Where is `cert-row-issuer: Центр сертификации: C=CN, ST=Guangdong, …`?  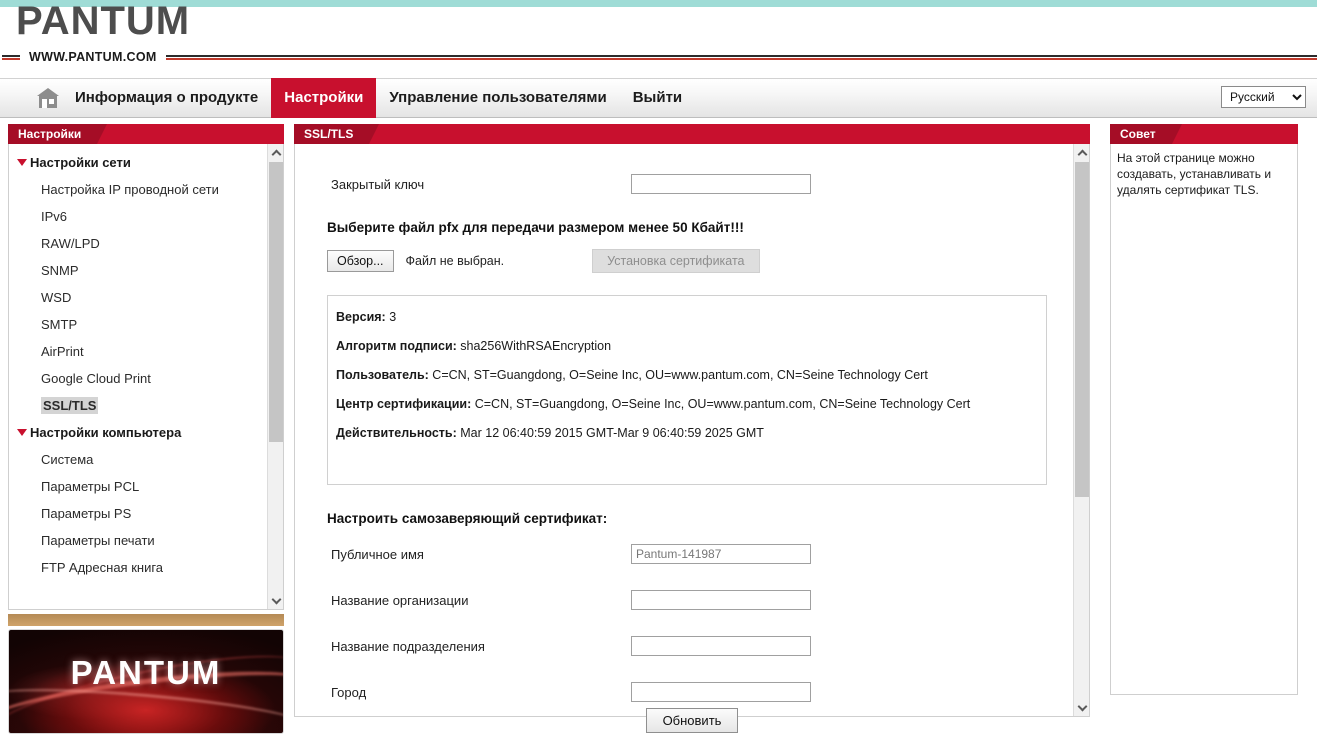 cert-row-issuer: Центр сертификации: C=CN, ST=Guangdong, … is located at coordinates (653, 404).